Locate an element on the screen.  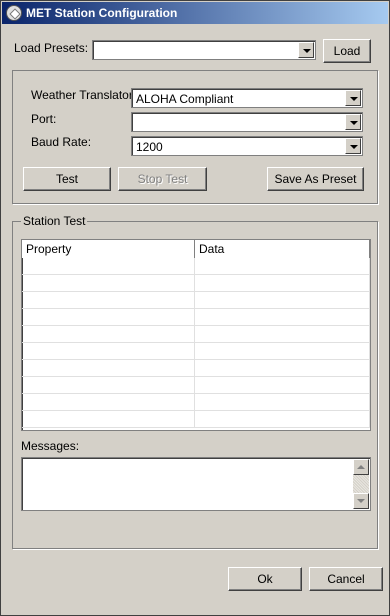
grid-header: Property Data is located at coordinates (196, 249).